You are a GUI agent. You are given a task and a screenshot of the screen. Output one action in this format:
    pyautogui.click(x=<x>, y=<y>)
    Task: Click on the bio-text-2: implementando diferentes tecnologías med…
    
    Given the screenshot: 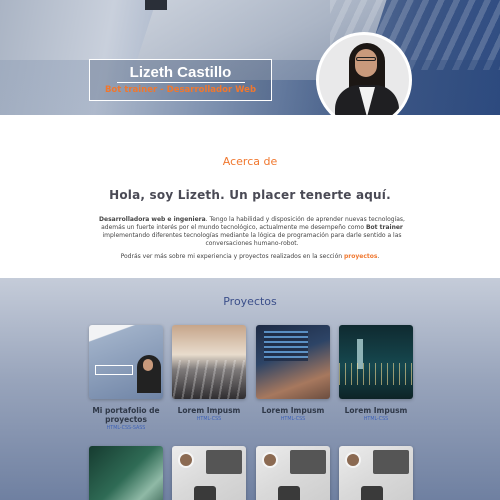 What is the action you would take?
    pyautogui.click(x=252, y=239)
    